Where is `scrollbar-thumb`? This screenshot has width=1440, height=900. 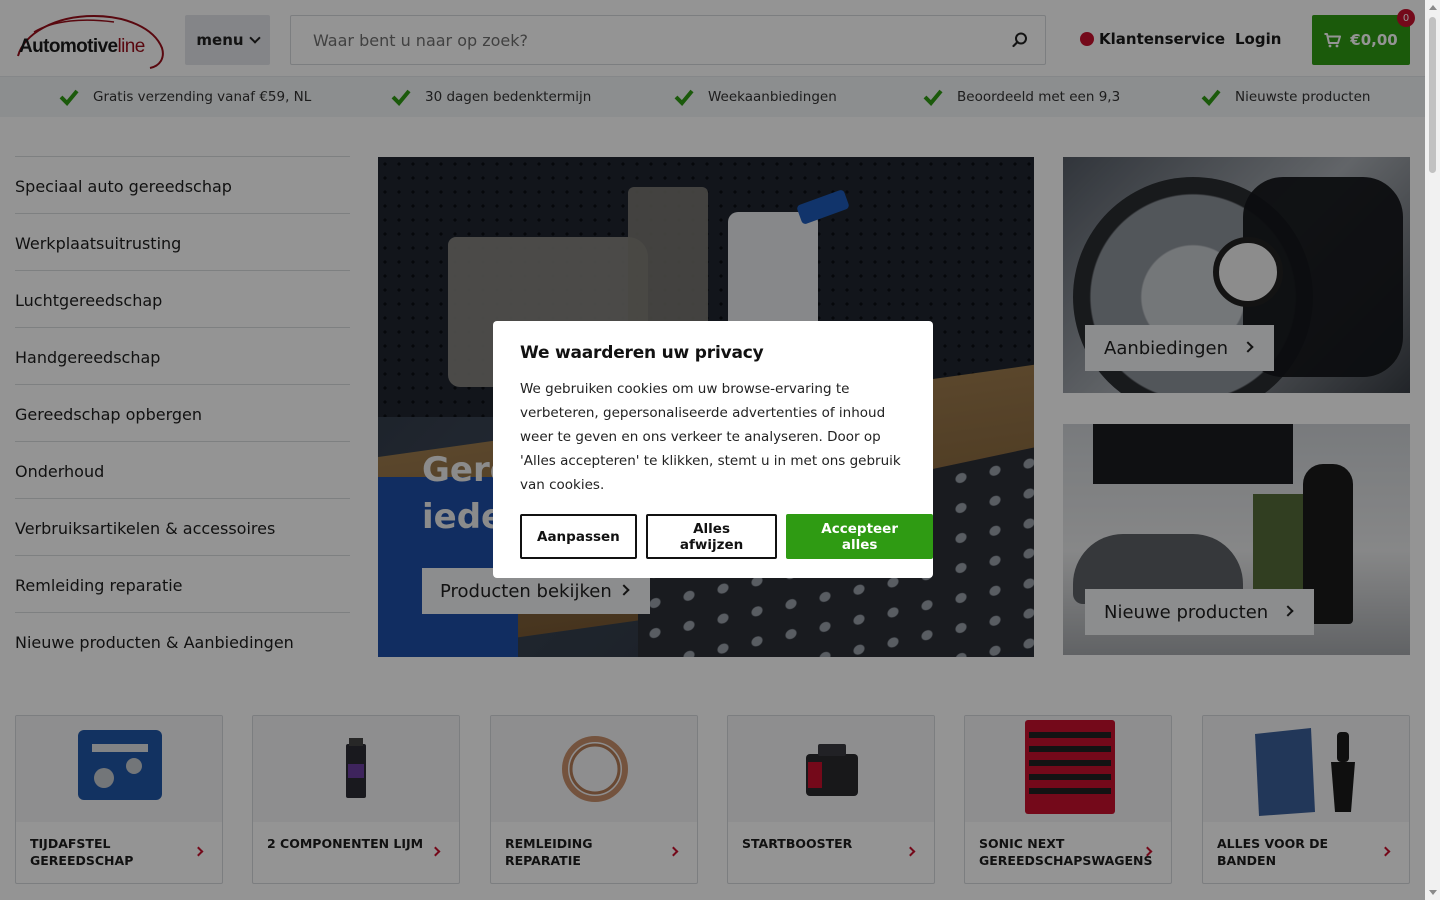 scrollbar-thumb is located at coordinates (1432, 95).